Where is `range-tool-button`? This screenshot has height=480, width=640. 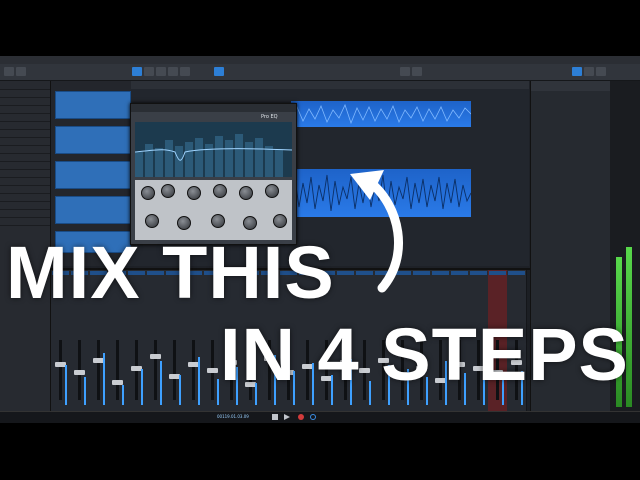 range-tool-button is located at coordinates (149, 71).